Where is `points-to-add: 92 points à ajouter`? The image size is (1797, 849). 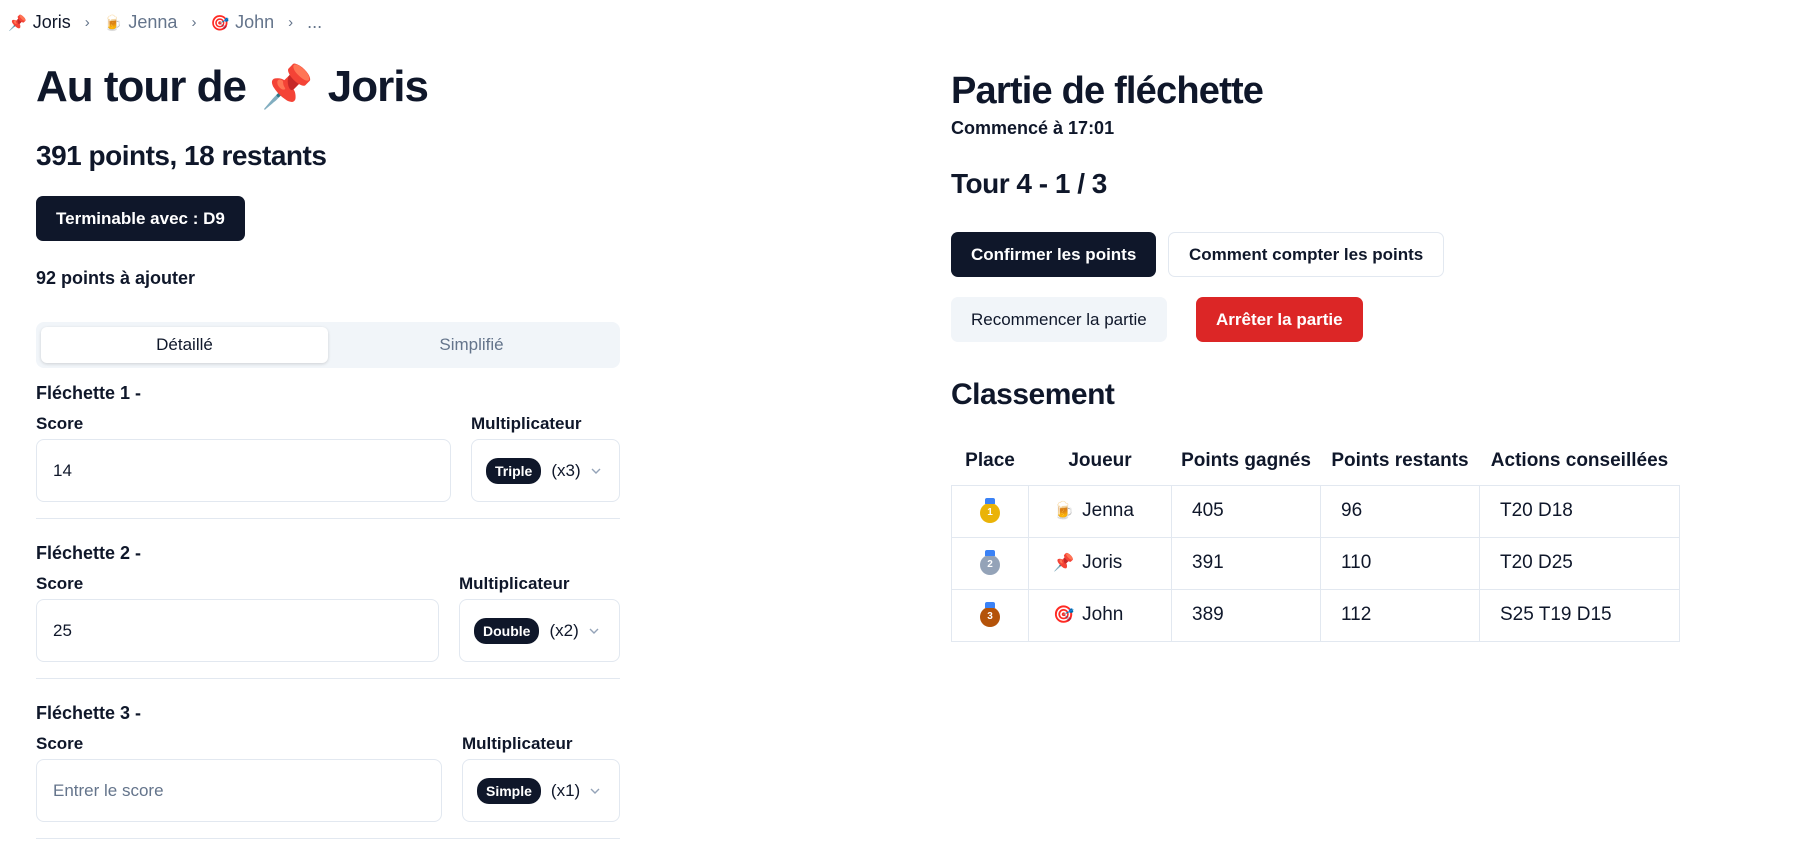 points-to-add: 92 points à ajouter is located at coordinates (116, 278).